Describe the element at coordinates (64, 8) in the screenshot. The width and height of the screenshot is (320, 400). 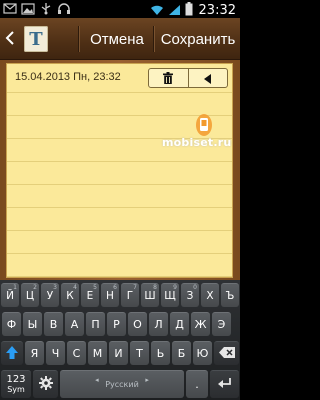
I see `headset-icon` at that location.